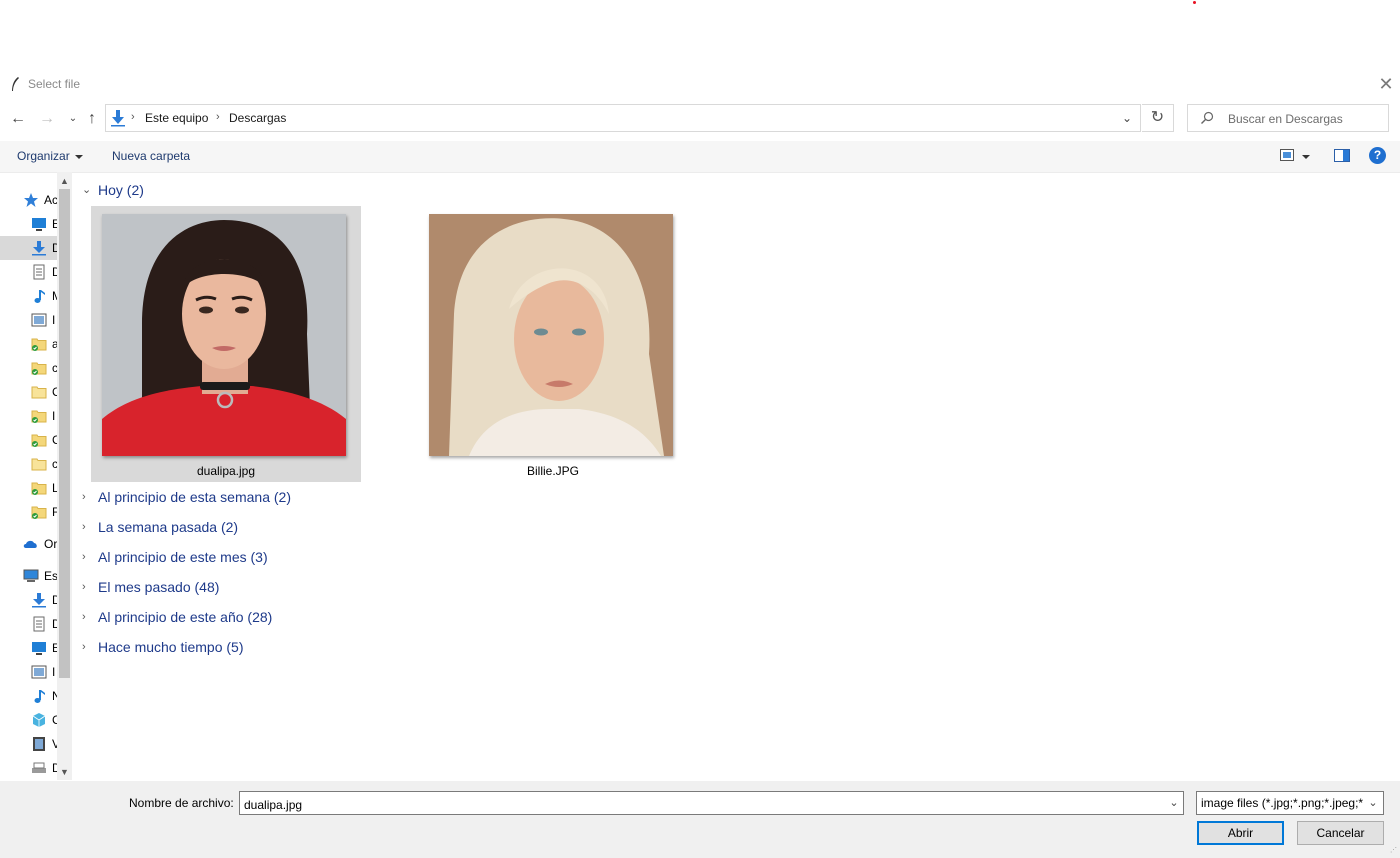 The width and height of the screenshot is (1400, 858). Describe the element at coordinates (257, 118) in the screenshot. I see `breadcrumb-descargas: Descargas` at that location.